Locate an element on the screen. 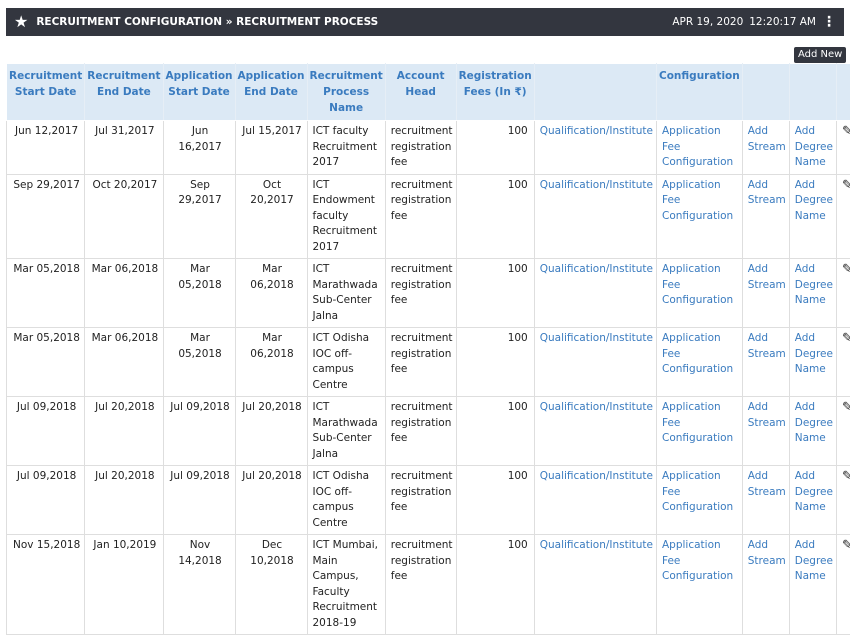  col-application-start-date: Application Start Date is located at coordinates (199, 92).